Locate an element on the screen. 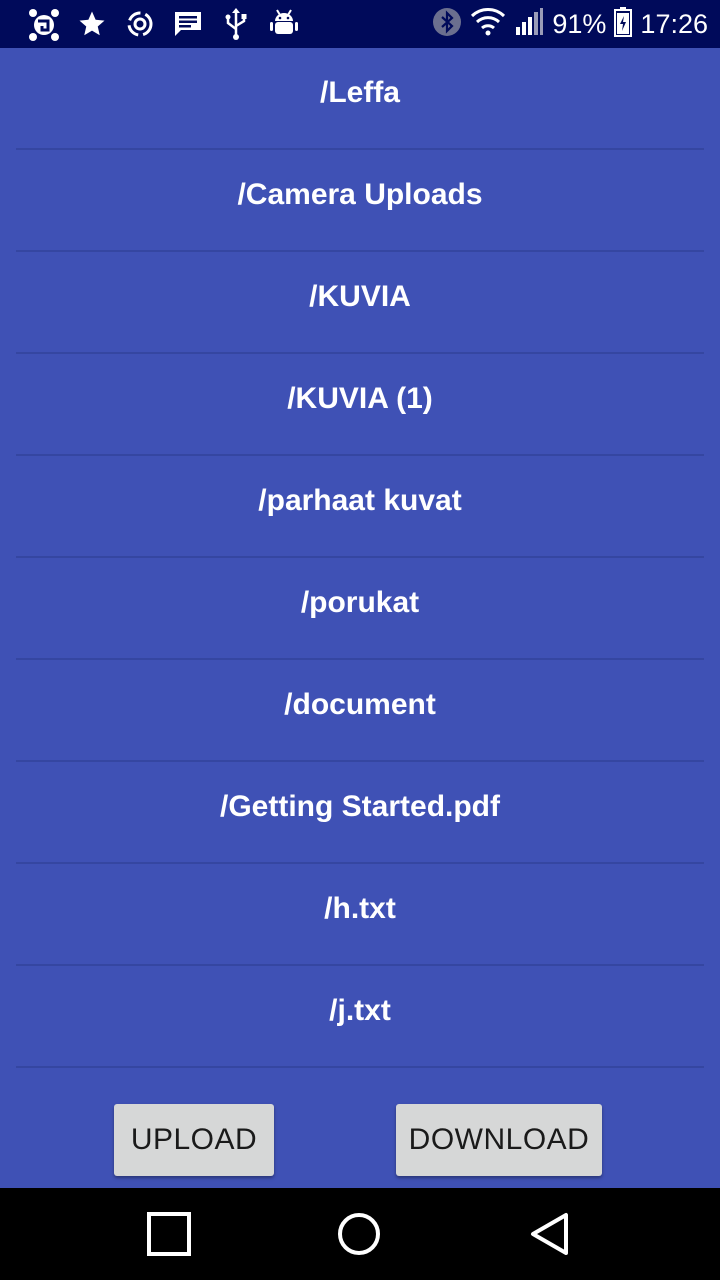  file-label: /Camera Uploads is located at coordinates (360, 194).